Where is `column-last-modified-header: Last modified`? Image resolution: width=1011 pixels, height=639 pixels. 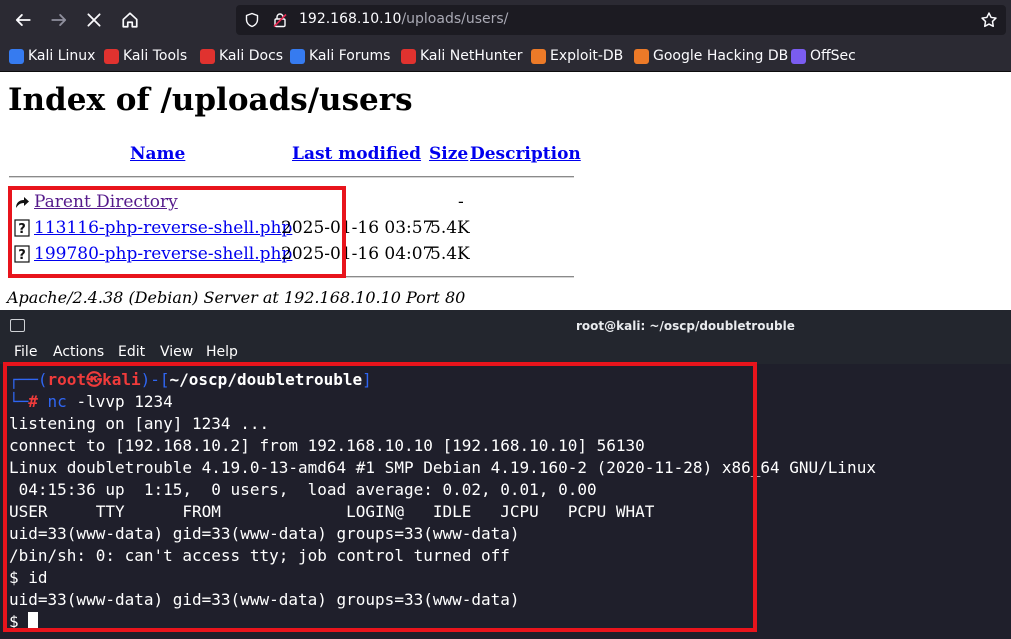 column-last-modified-header: Last modified is located at coordinates (356, 154).